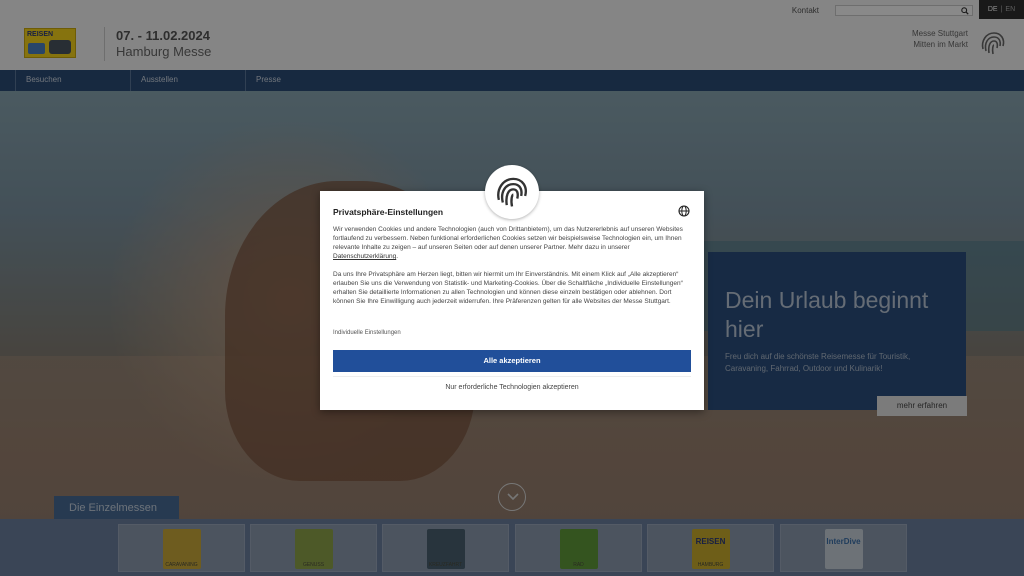 This screenshot has width=1024, height=576. Describe the element at coordinates (445, 565) in the screenshot. I see `fair-card-label: KREUZFAHRT` at that location.